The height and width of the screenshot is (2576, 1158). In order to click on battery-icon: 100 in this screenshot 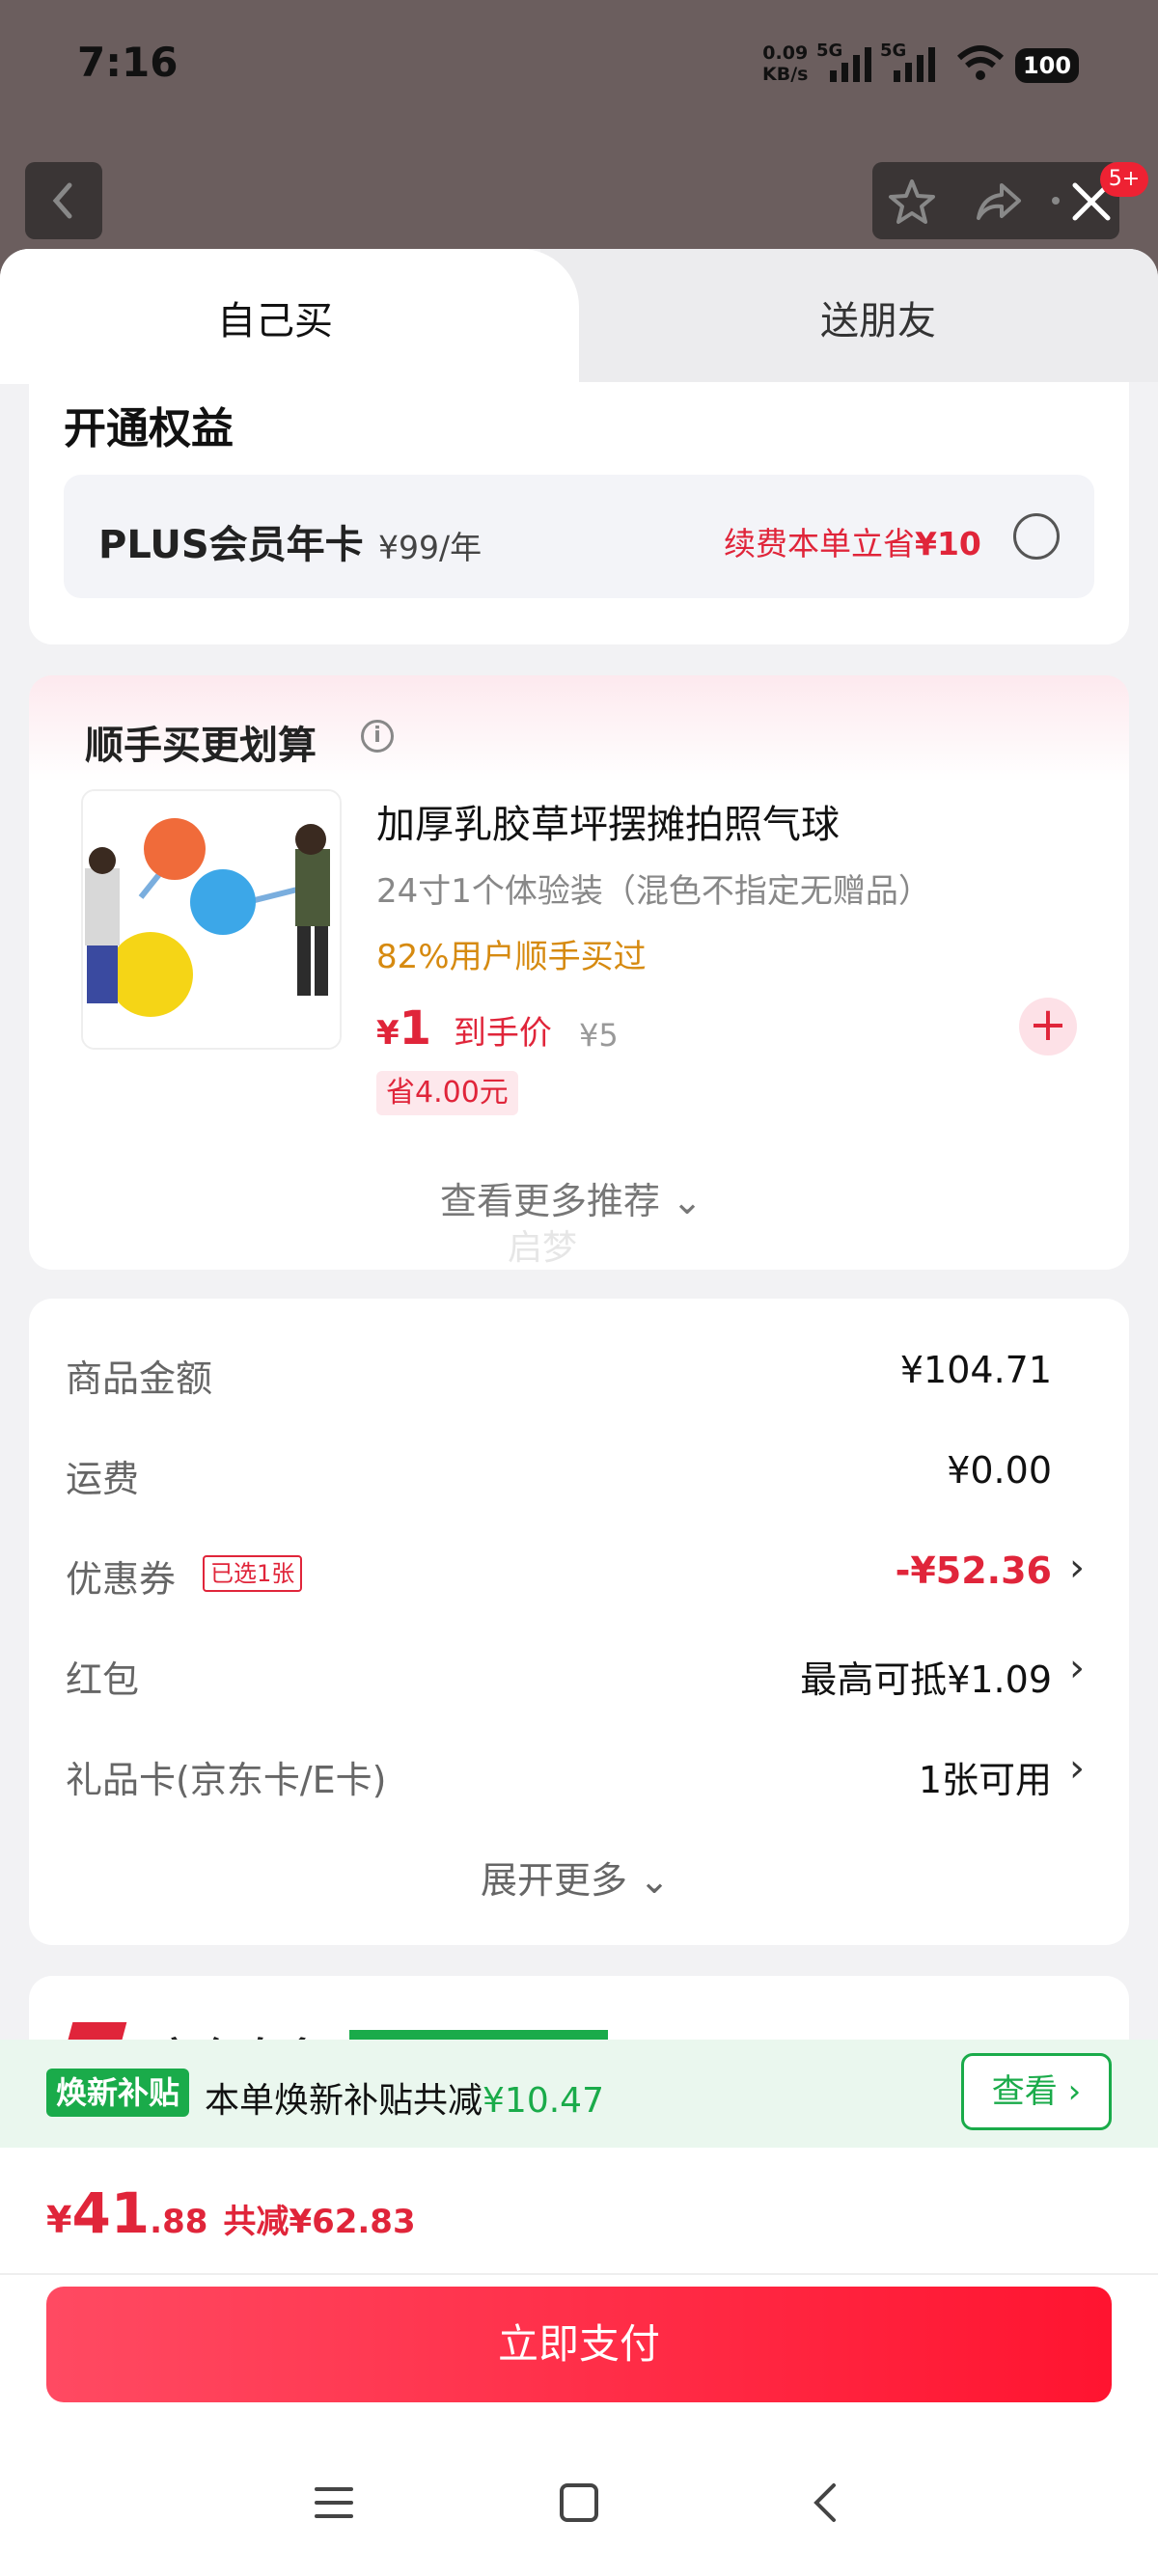, I will do `click(1047, 65)`.